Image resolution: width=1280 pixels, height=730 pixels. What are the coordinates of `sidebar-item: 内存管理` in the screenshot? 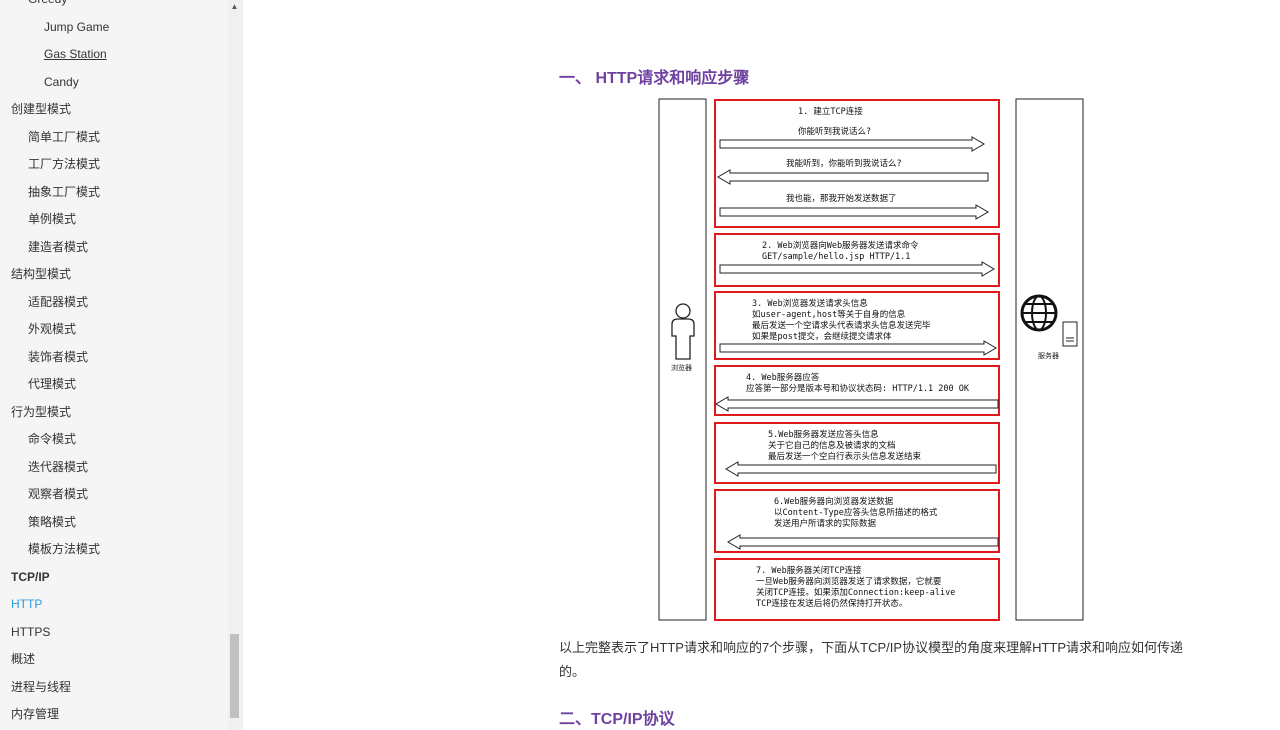 It's located at (114, 715).